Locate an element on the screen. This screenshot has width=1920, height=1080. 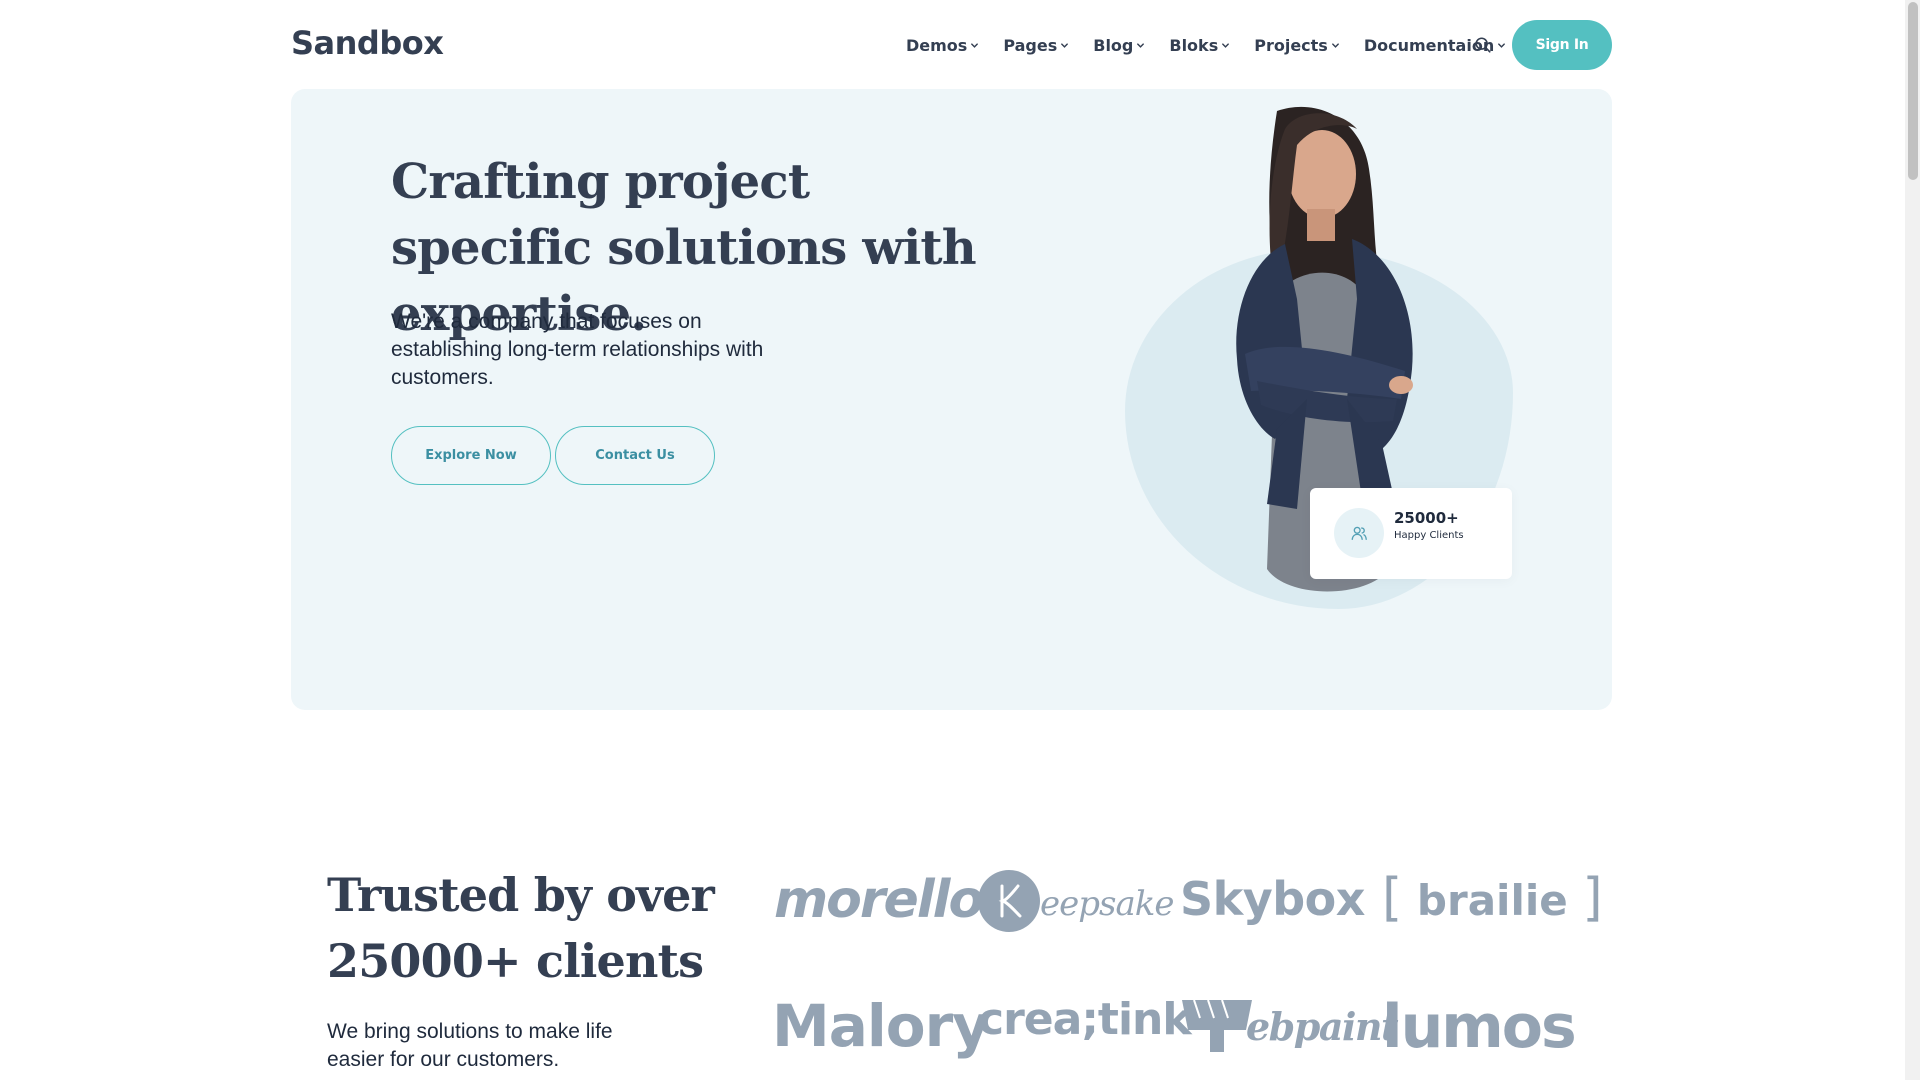
nav-item-label: Blog is located at coordinates (1113, 45).